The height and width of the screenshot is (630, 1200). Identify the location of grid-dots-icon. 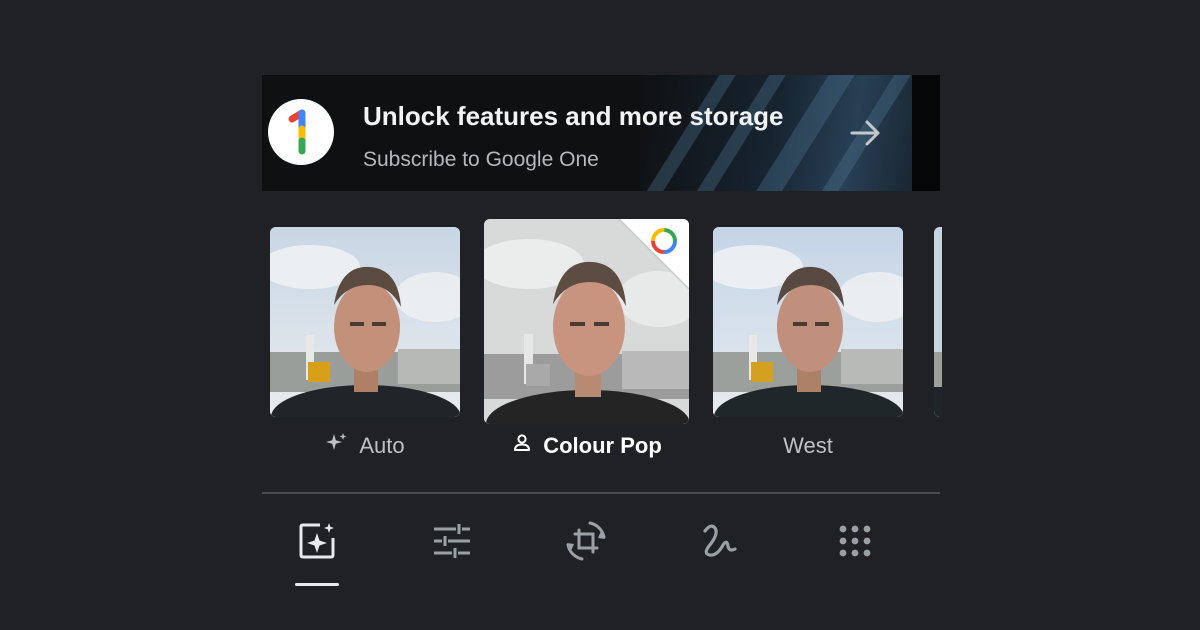
(855, 541).